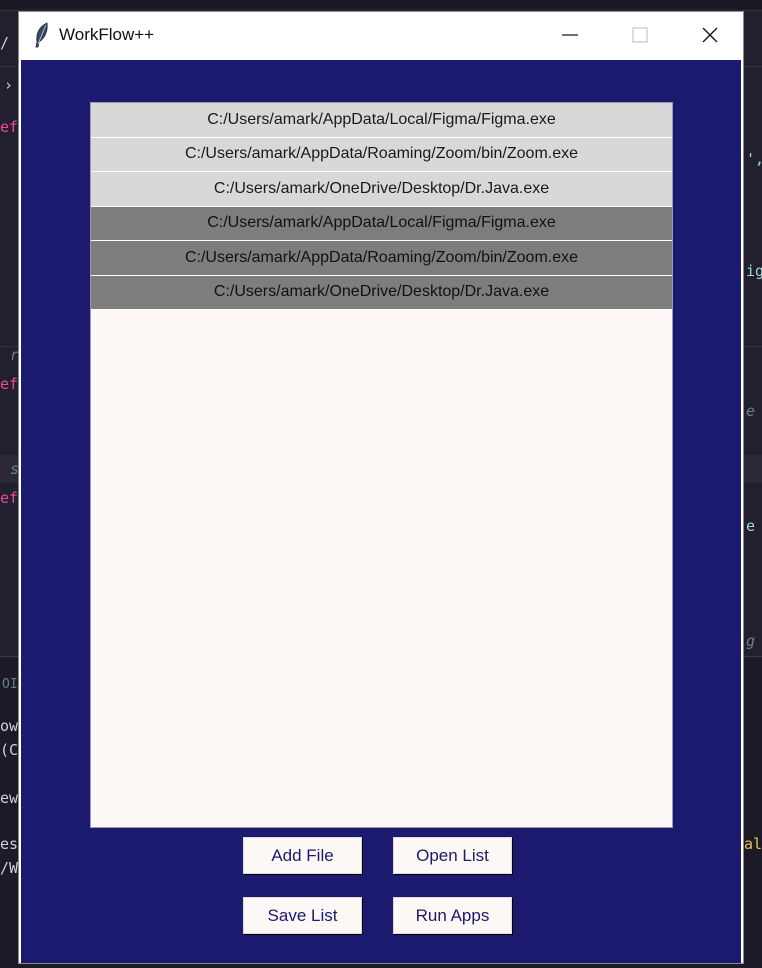 The height and width of the screenshot is (968, 762). Describe the element at coordinates (381, 5) in the screenshot. I see `background-tabbar` at that location.